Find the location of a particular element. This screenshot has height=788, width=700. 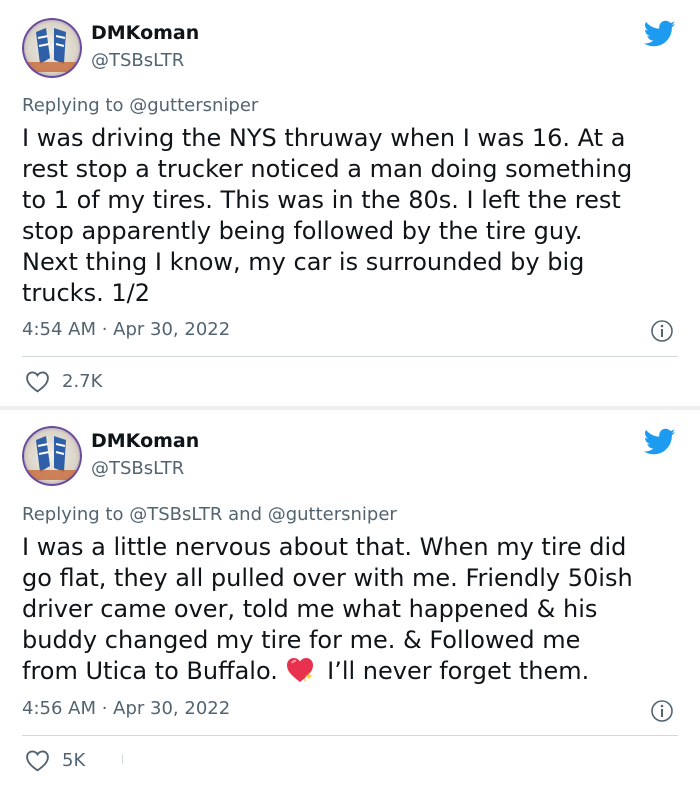

like-count: 5K is located at coordinates (74, 760).